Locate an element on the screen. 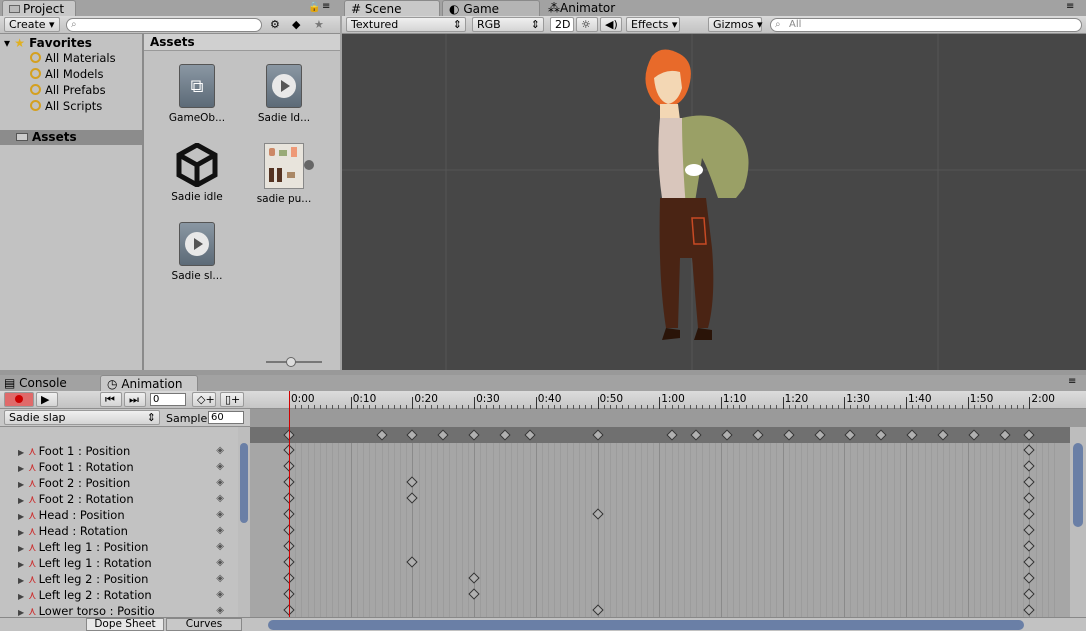 The height and width of the screenshot is (631, 1086). effects-dropdown: Effects ▾ is located at coordinates (653, 24).